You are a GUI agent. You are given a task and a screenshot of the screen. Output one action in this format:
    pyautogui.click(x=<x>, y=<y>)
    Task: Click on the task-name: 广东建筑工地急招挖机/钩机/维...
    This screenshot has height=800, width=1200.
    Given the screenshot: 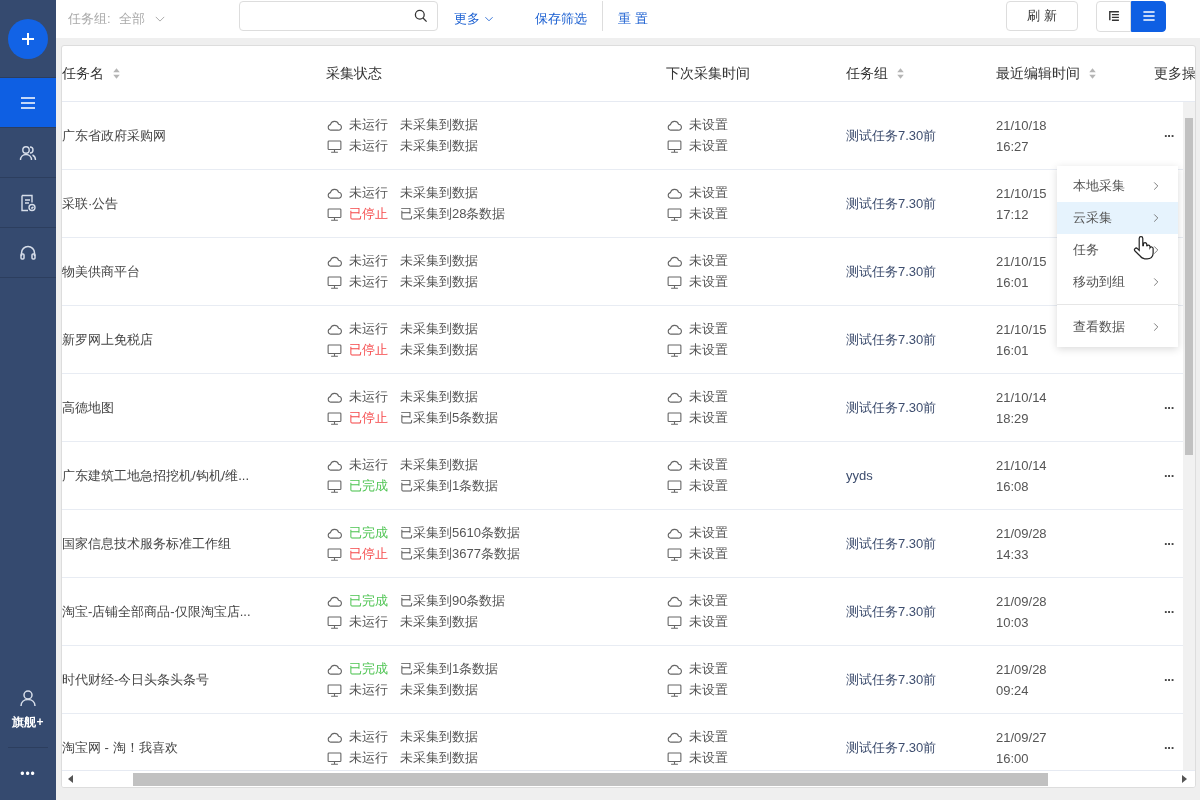 What is the action you would take?
    pyautogui.click(x=156, y=475)
    